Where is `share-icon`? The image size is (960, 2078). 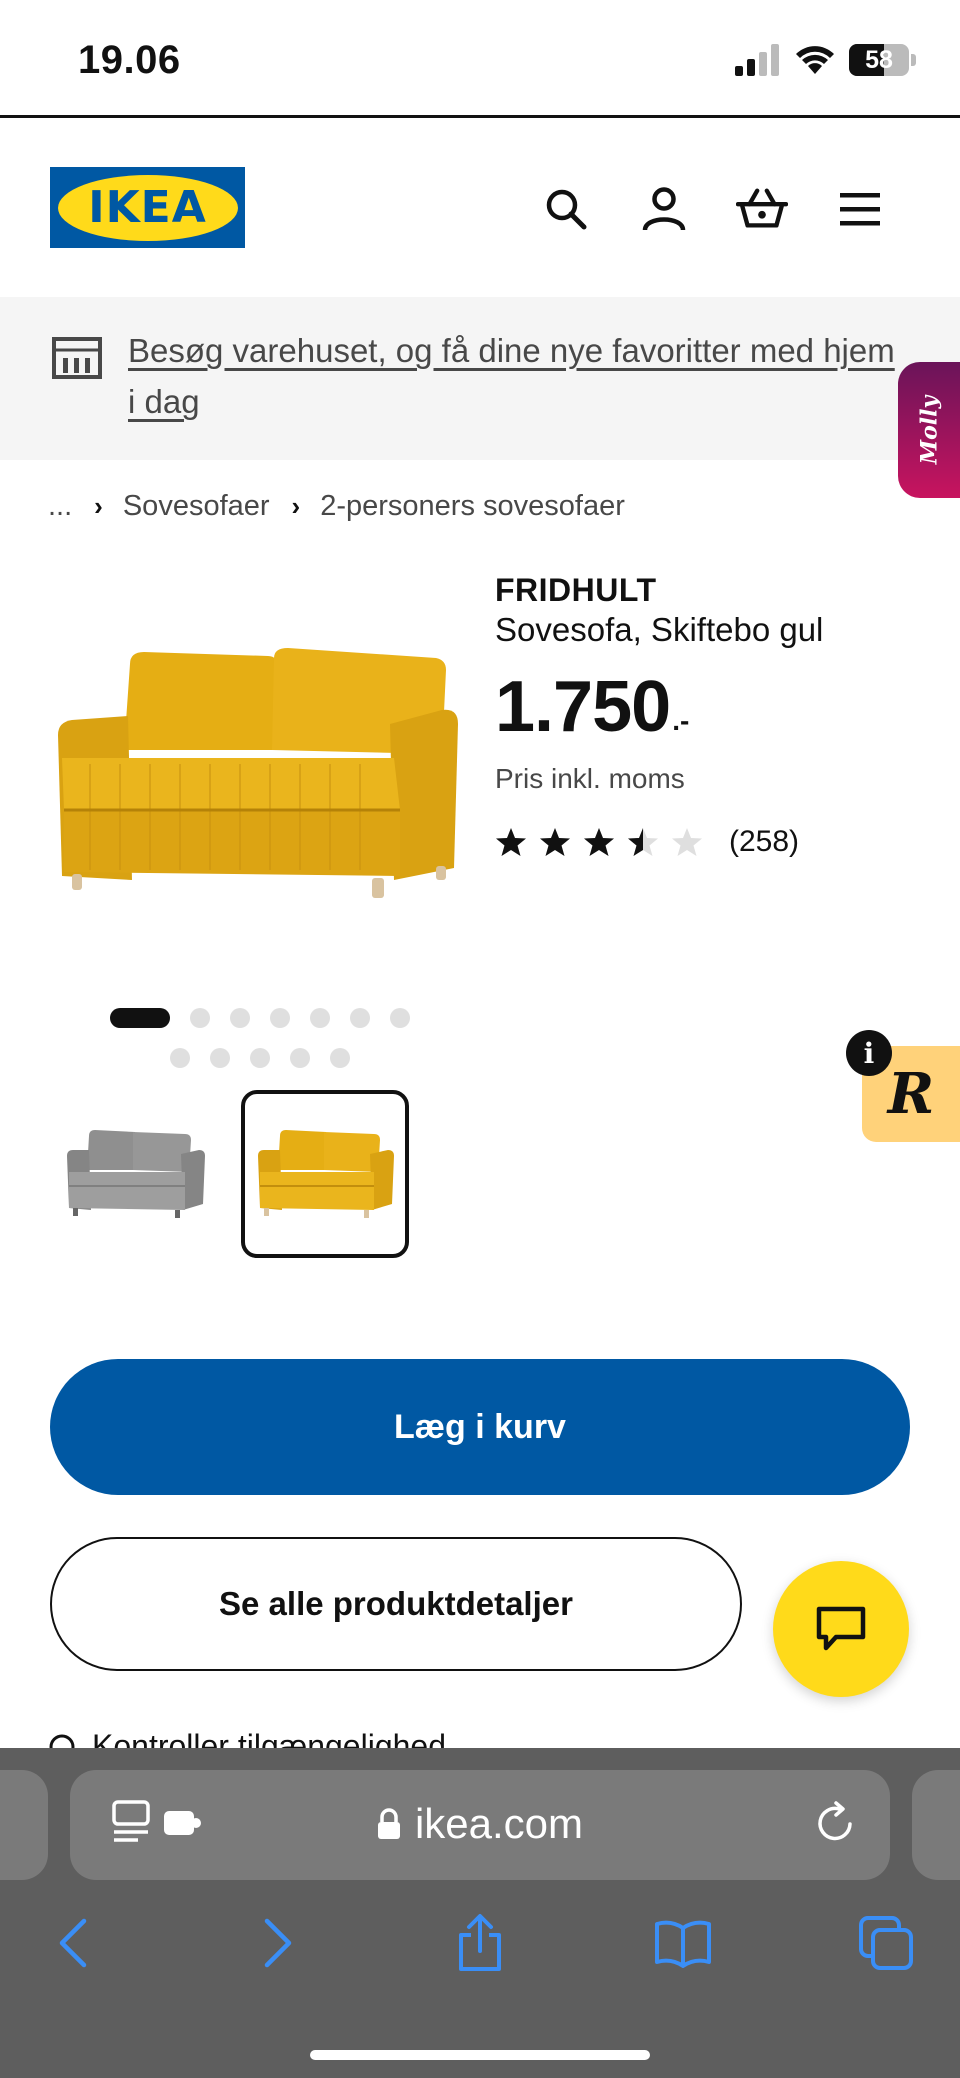 share-icon is located at coordinates (480, 1943).